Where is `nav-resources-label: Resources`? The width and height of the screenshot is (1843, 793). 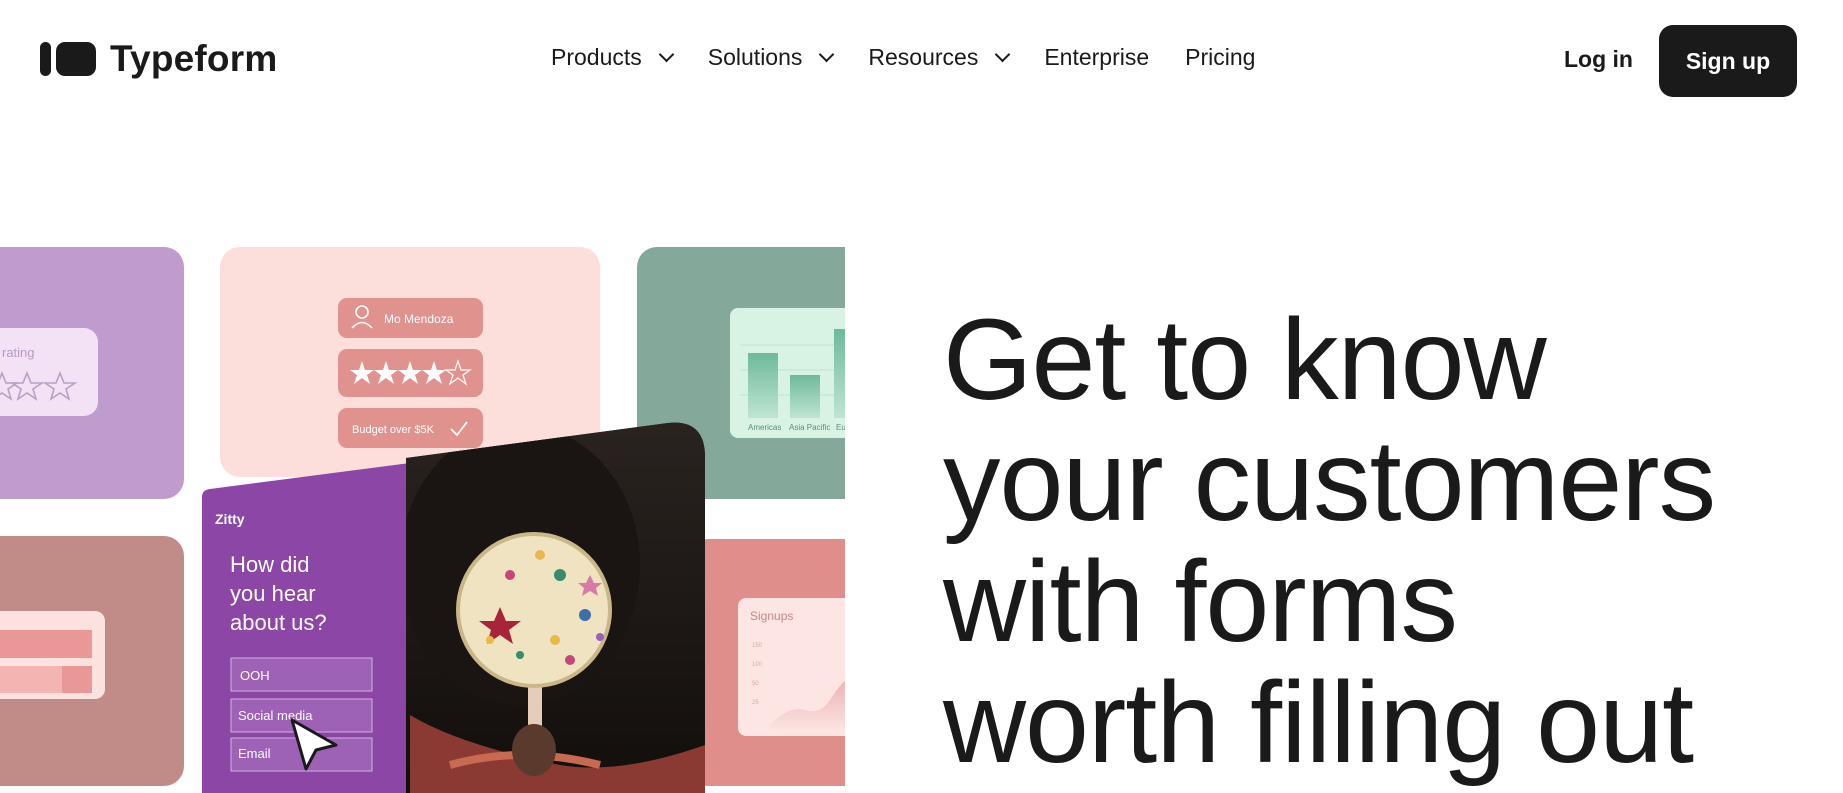 nav-resources-label: Resources is located at coordinates (923, 57).